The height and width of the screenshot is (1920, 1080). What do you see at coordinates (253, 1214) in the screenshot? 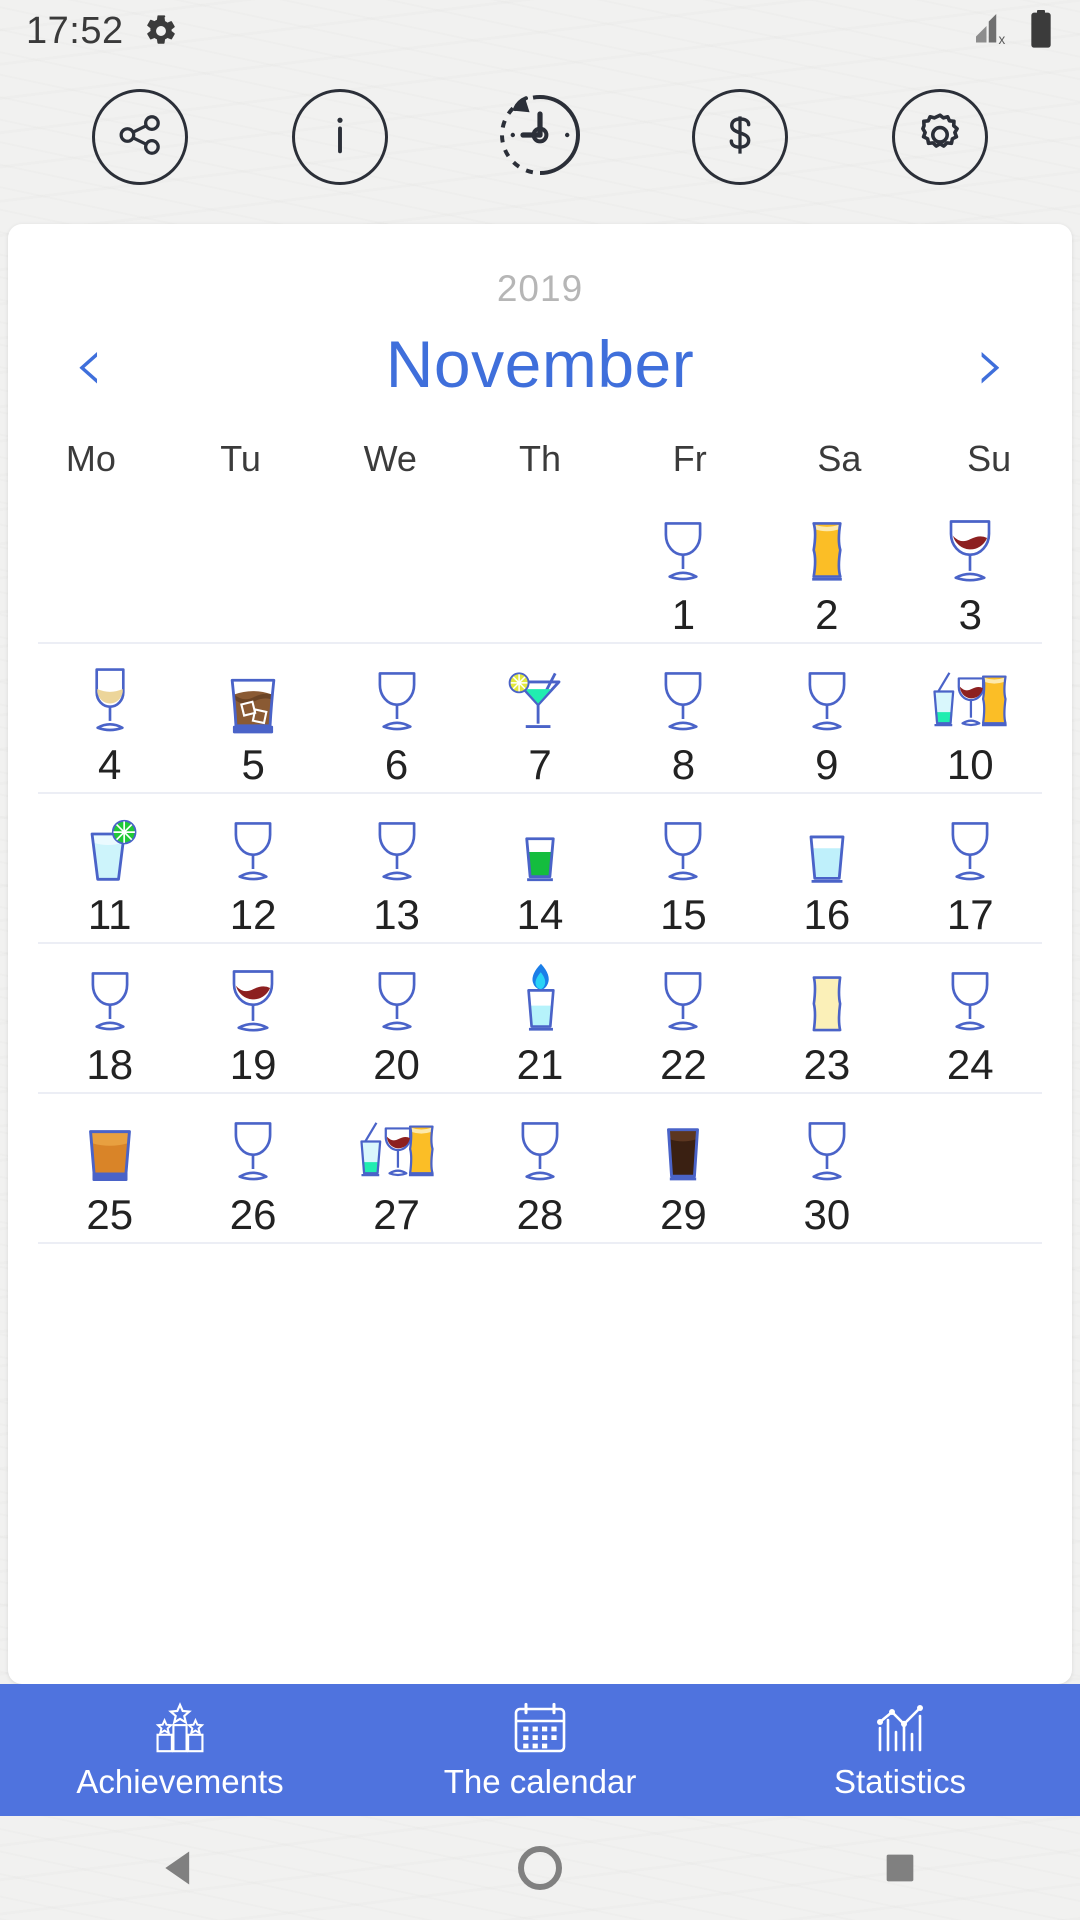
I see `calendar-day-number: 26` at bounding box center [253, 1214].